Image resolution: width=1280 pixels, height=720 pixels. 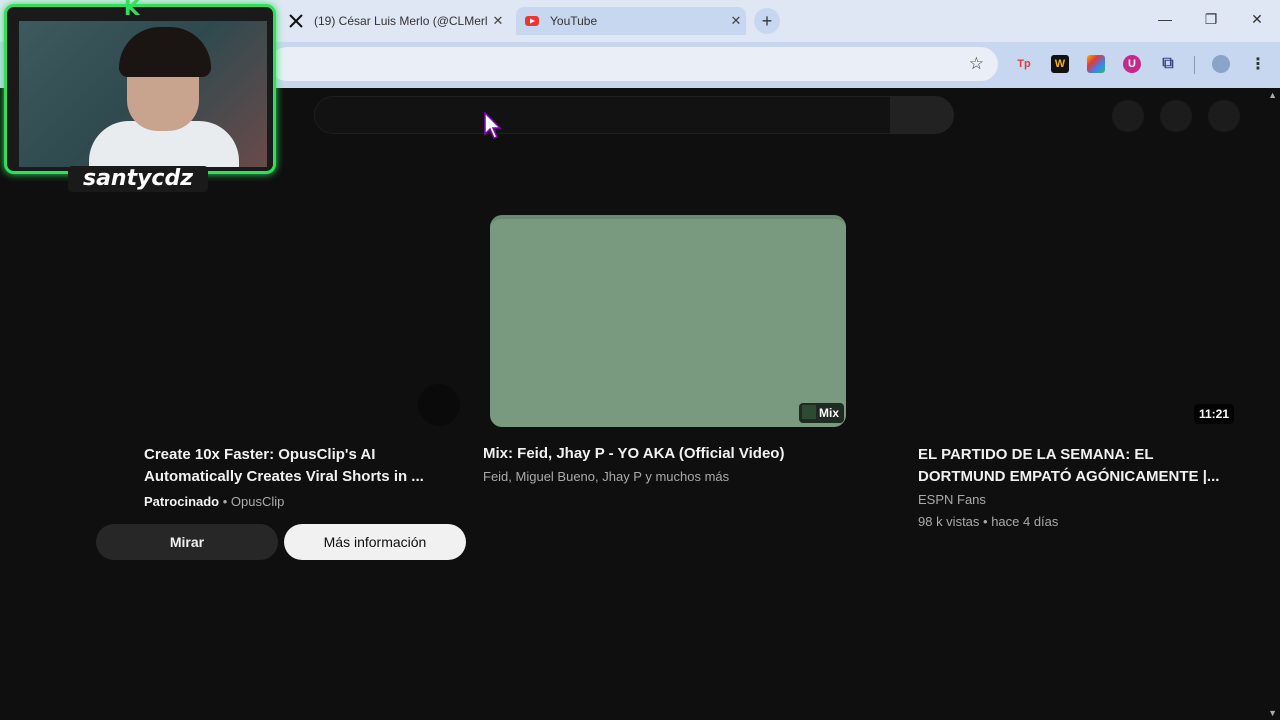 I want to click on duration-badge: 11:21, so click(x=1214, y=414).